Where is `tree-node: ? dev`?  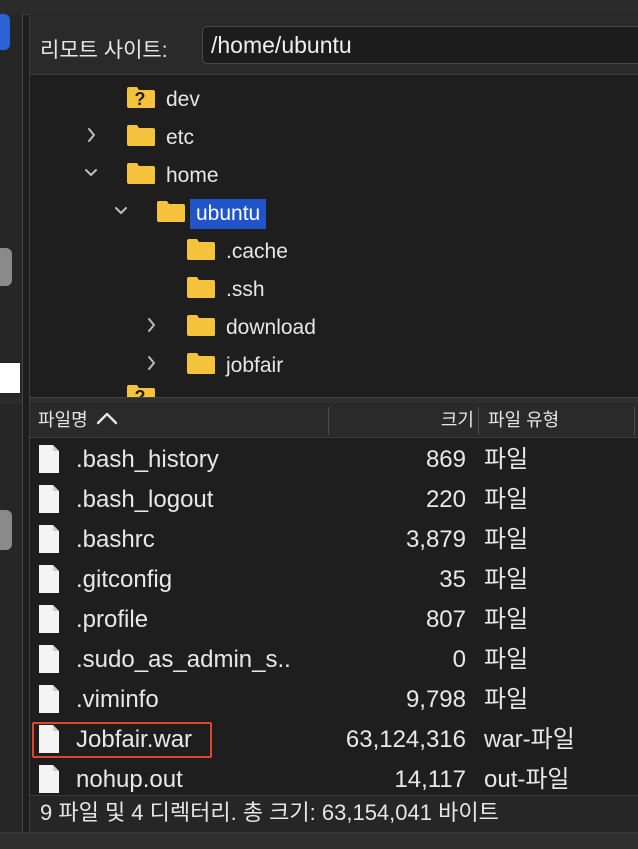
tree-node: ? dev is located at coordinates (334, 99).